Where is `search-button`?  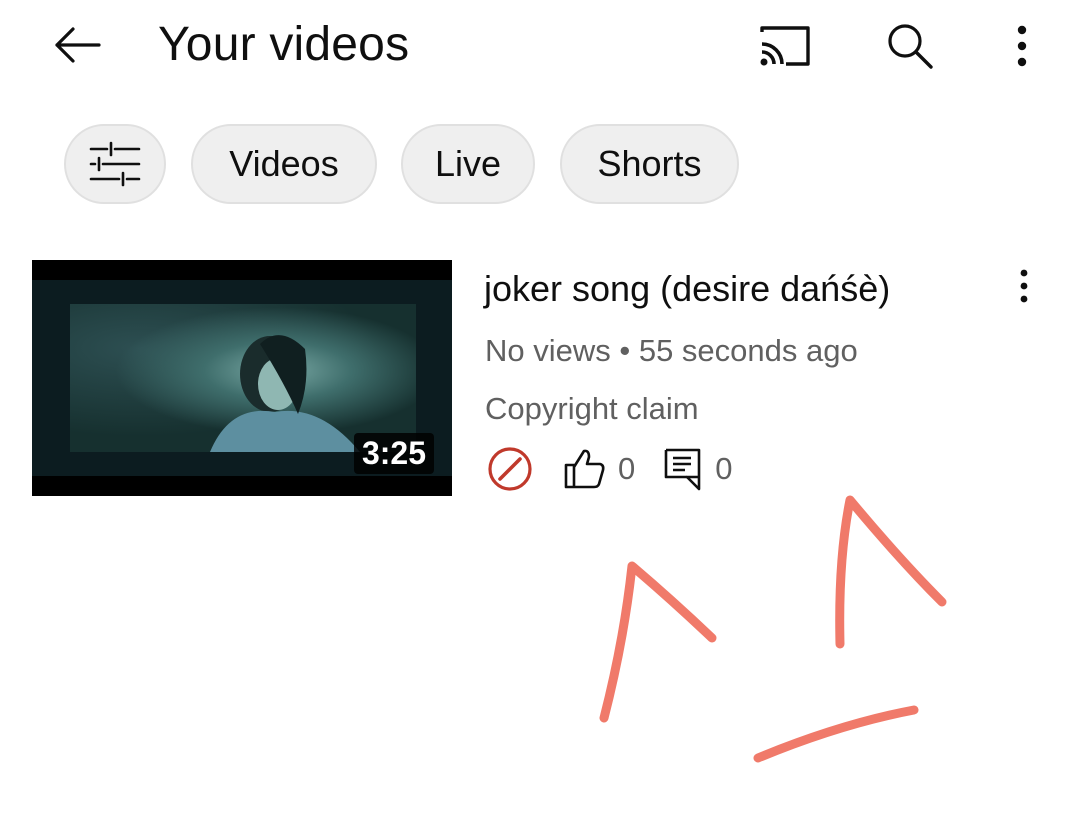
search-button is located at coordinates (910, 46).